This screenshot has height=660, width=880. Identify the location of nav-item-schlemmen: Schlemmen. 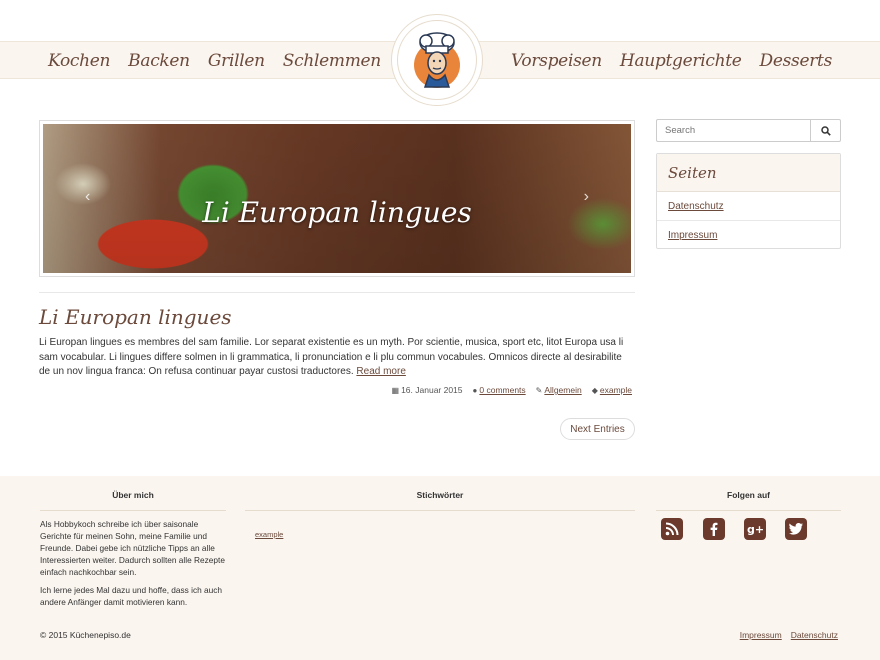
(332, 61).